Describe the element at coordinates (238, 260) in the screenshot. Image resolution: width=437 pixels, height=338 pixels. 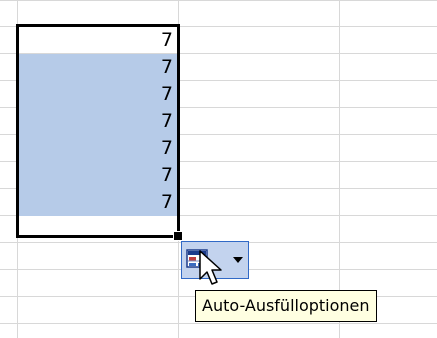
I see `dropdown-arrow-icon` at that location.